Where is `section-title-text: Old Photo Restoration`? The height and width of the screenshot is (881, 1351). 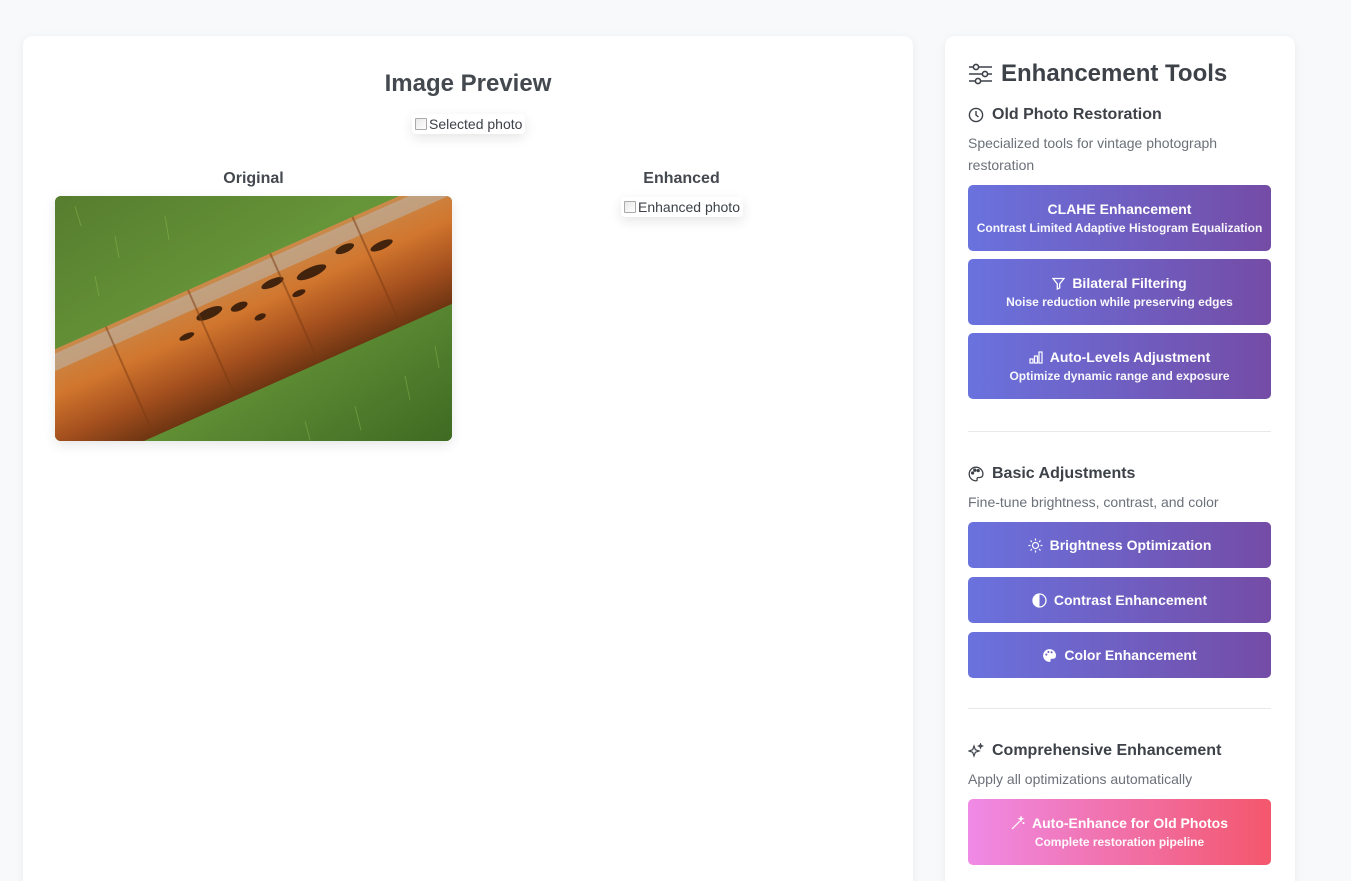
section-title-text: Old Photo Restoration is located at coordinates (1077, 114).